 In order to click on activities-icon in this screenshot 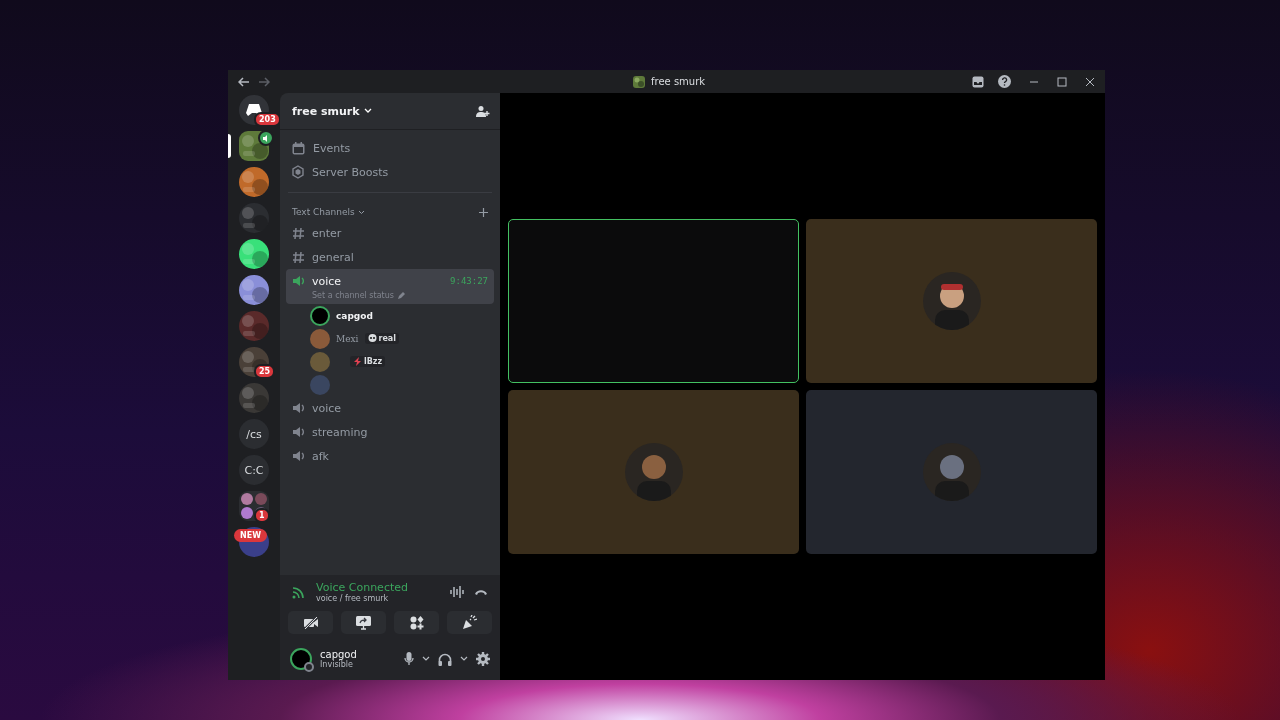, I will do `click(416, 622)`.